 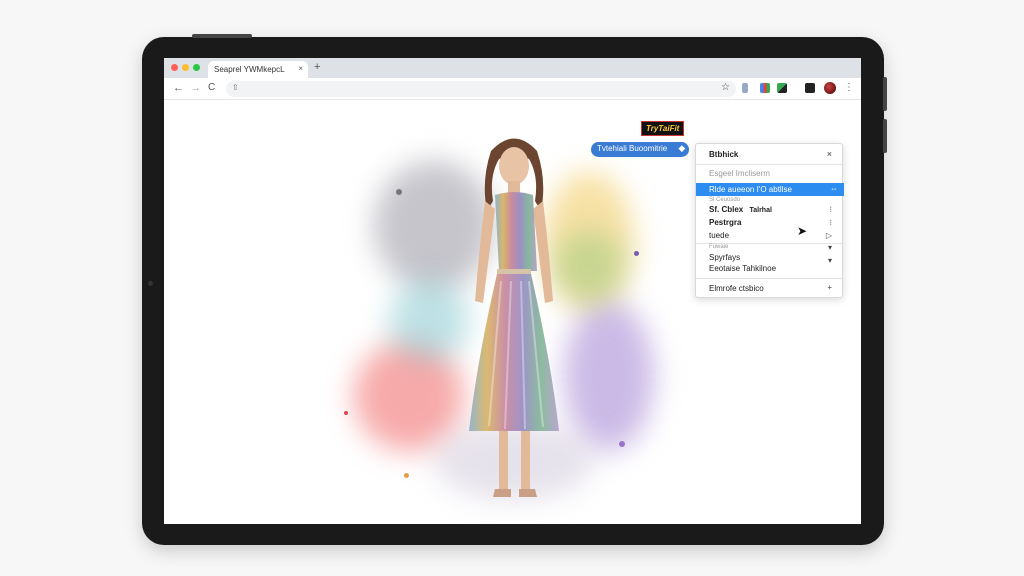 What do you see at coordinates (174, 67) in the screenshot?
I see `close-window-button` at bounding box center [174, 67].